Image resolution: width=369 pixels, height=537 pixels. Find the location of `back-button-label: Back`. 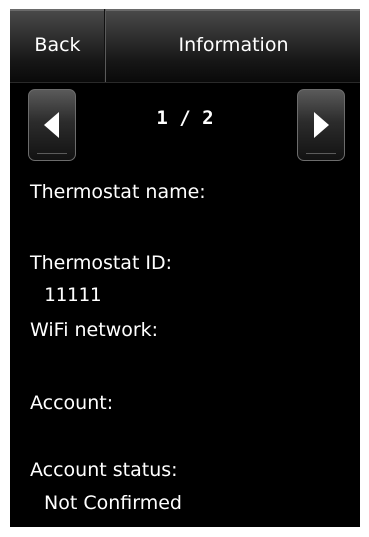

back-button-label: Back is located at coordinates (57, 44).